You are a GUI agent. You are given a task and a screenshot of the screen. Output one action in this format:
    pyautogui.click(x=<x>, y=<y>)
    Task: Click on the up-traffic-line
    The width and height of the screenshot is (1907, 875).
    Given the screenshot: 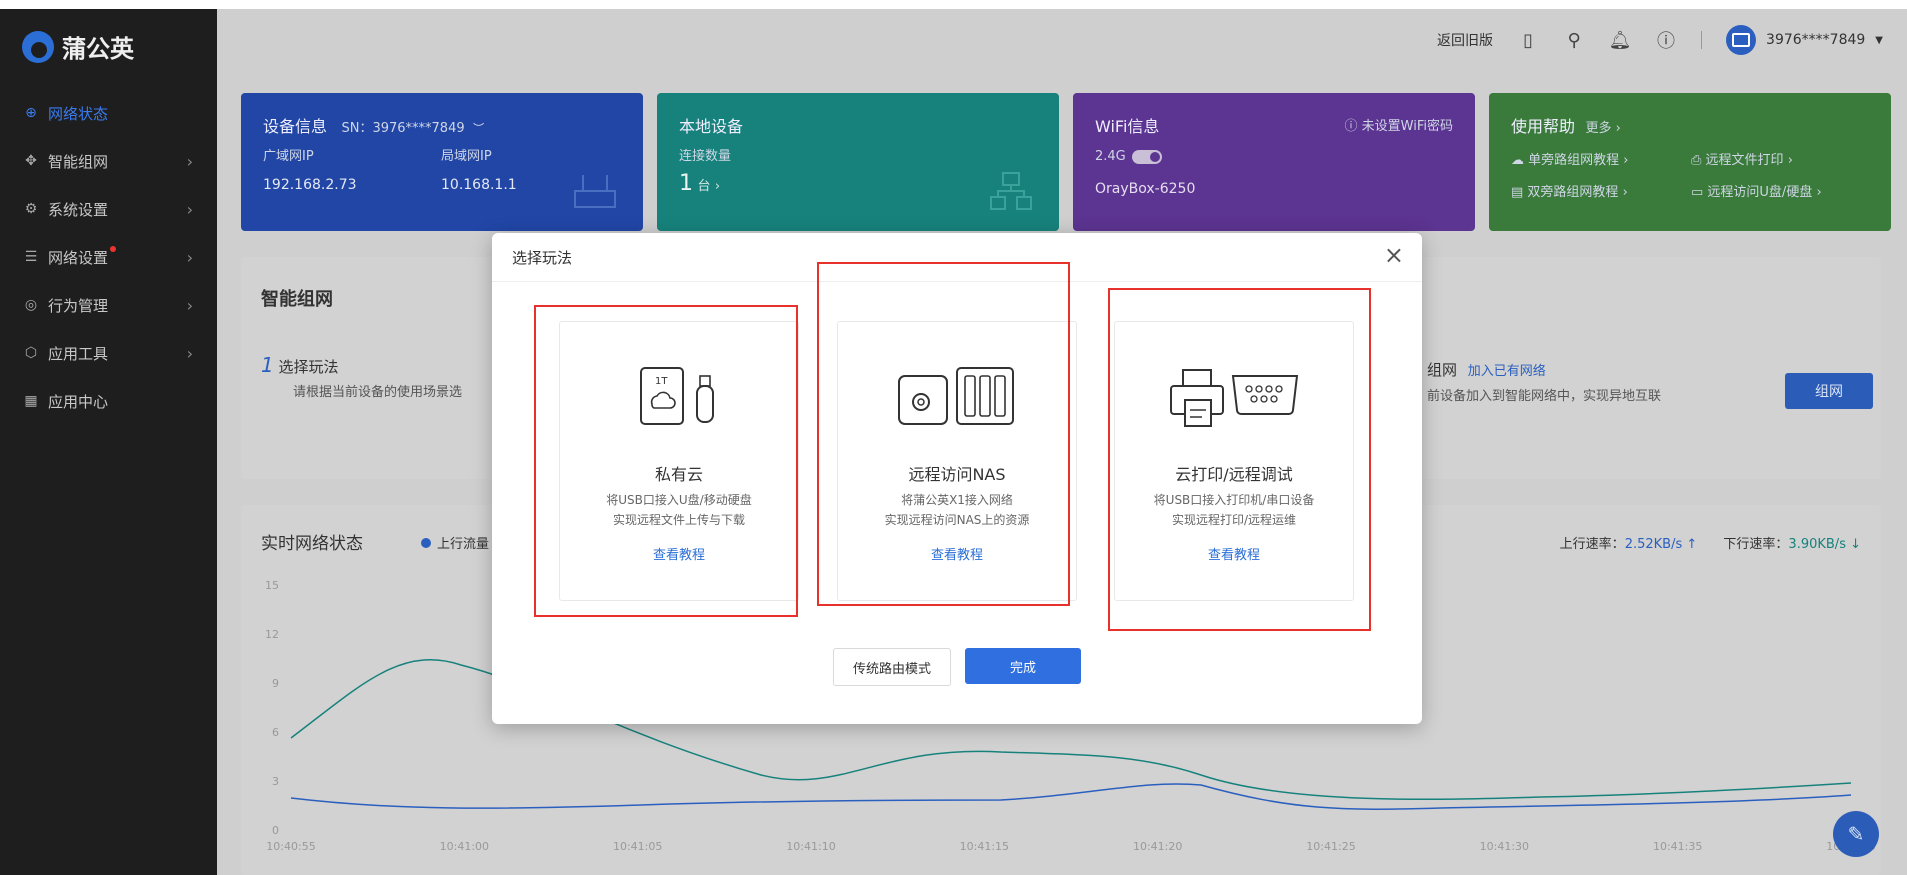 What is the action you would take?
    pyautogui.click(x=1071, y=796)
    